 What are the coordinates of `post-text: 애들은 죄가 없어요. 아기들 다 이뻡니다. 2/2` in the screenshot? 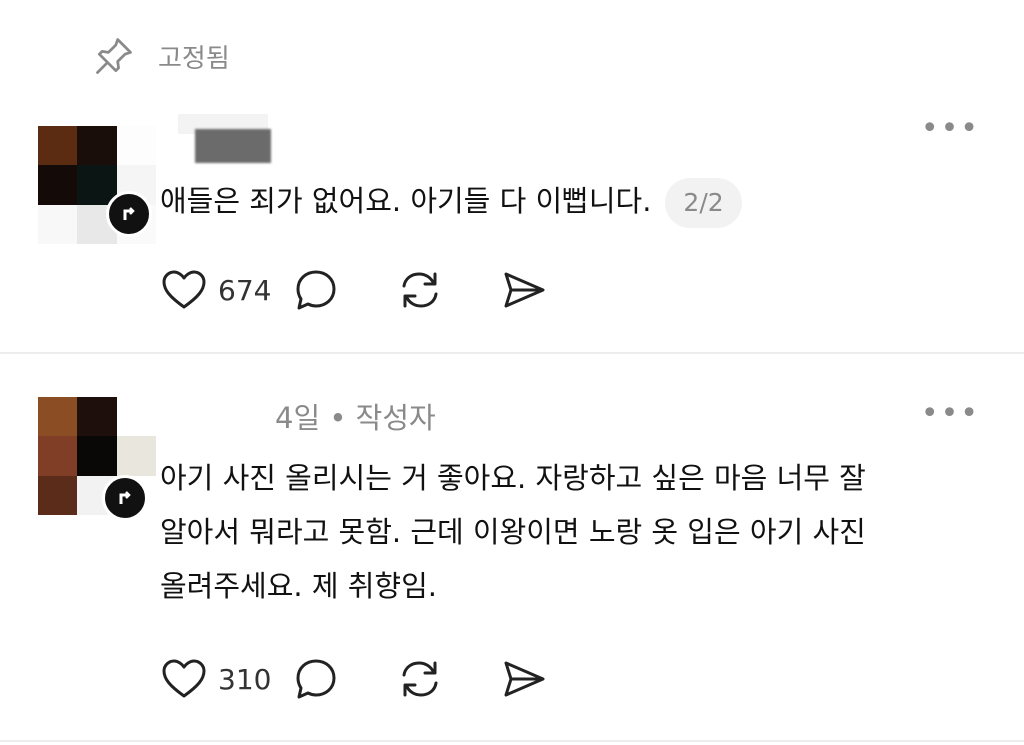 It's located at (451, 201).